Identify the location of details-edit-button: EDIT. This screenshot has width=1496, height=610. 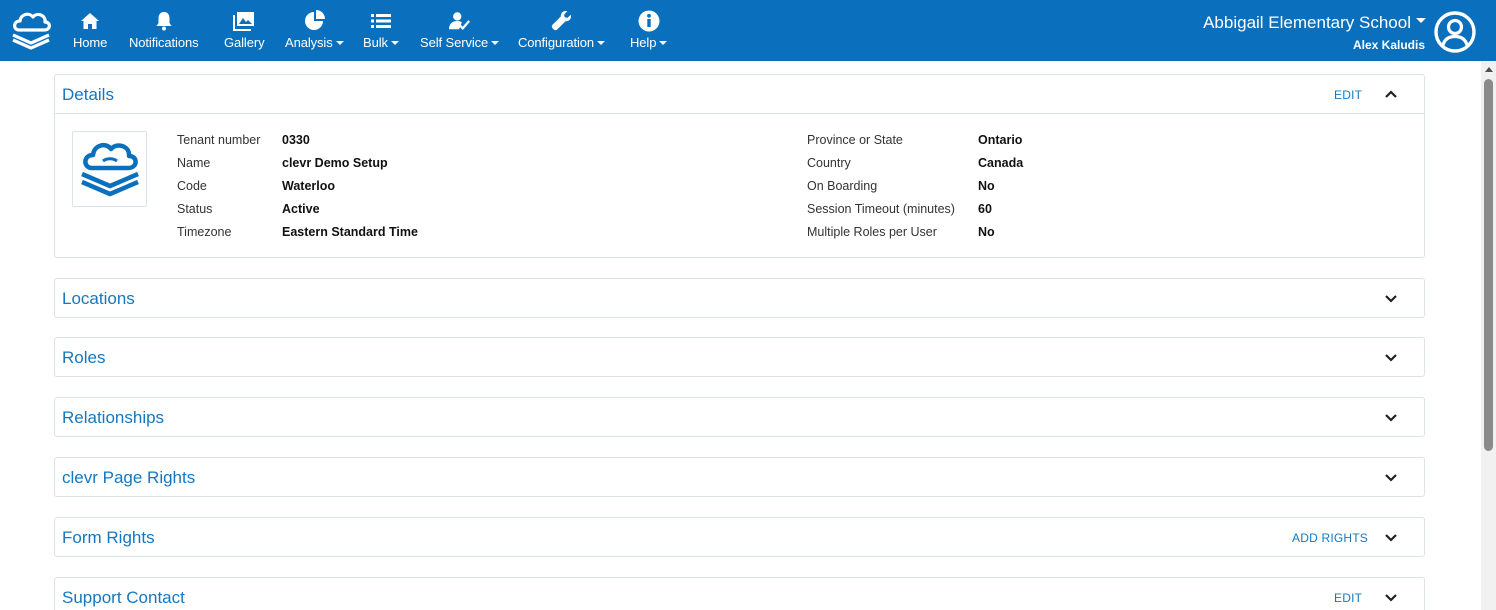
(1348, 95).